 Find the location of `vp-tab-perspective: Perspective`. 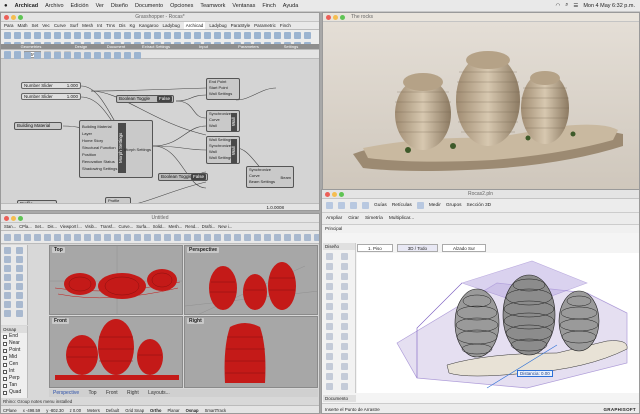

vp-tab-perspective: Perspective is located at coordinates (66, 393).